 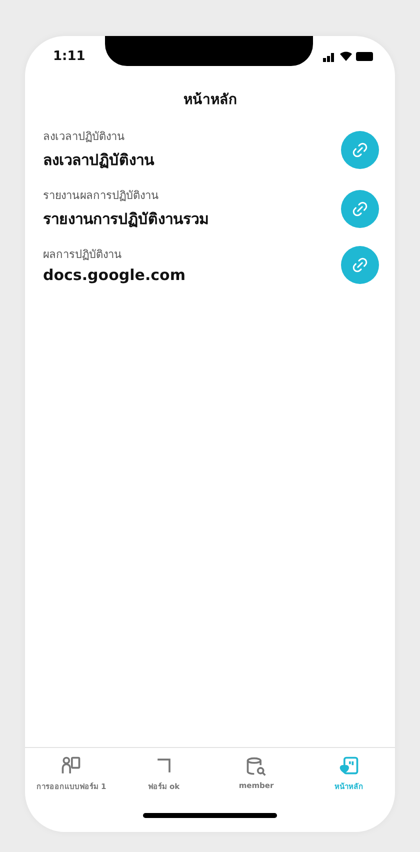 What do you see at coordinates (210, 100) in the screenshot?
I see `screen-title: หน้าหลัก` at bounding box center [210, 100].